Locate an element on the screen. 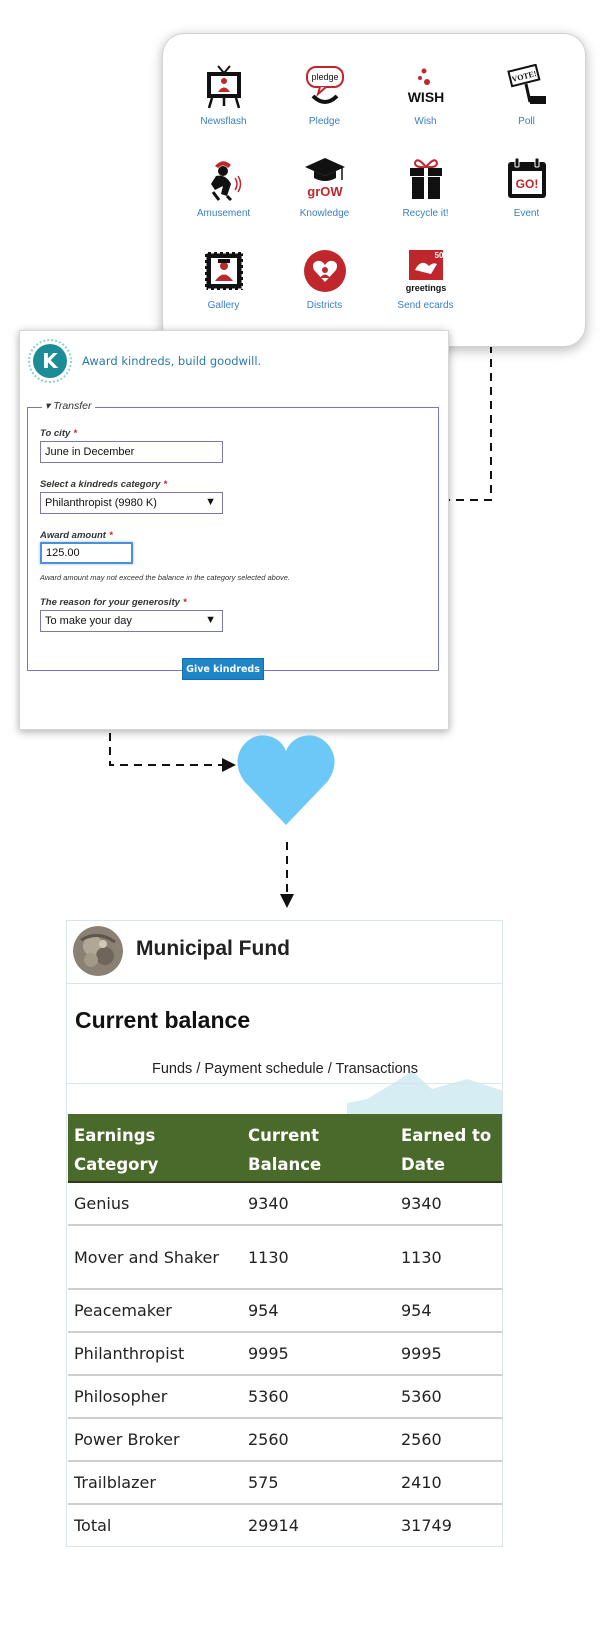 This screenshot has height=1630, width=600. cell-current-balance: 1130 is located at coordinates (318, 1257).